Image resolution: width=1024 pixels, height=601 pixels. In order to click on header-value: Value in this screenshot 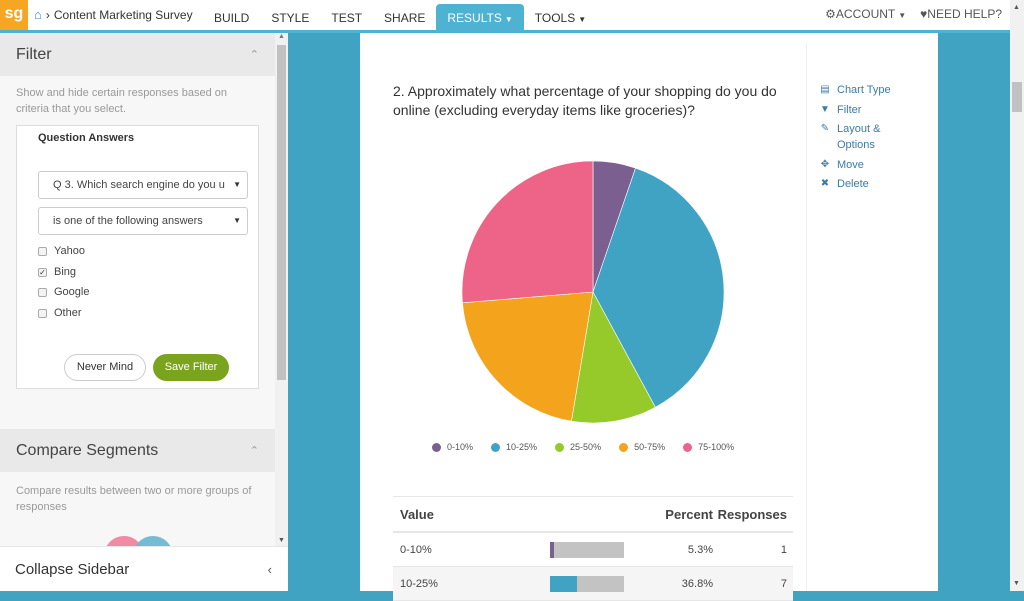, I will do `click(417, 514)`.